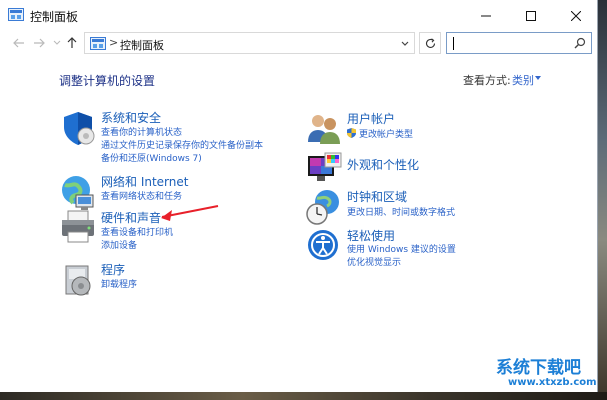  What do you see at coordinates (602, 200) in the screenshot?
I see `desktop-background` at bounding box center [602, 200].